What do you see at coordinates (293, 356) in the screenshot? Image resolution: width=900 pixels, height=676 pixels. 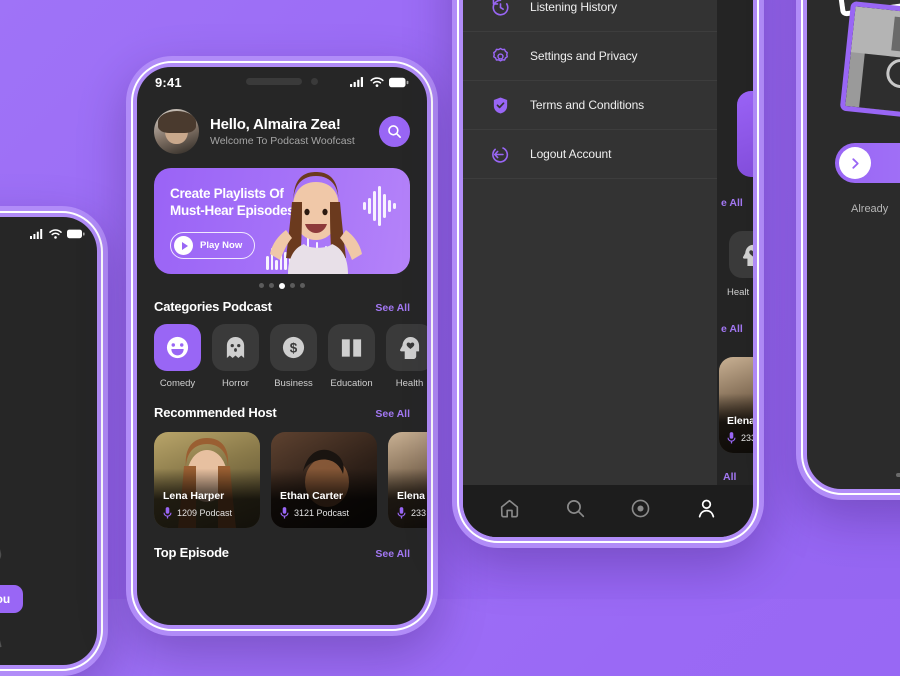 I see `category-item-business: $ Business` at bounding box center [293, 356].